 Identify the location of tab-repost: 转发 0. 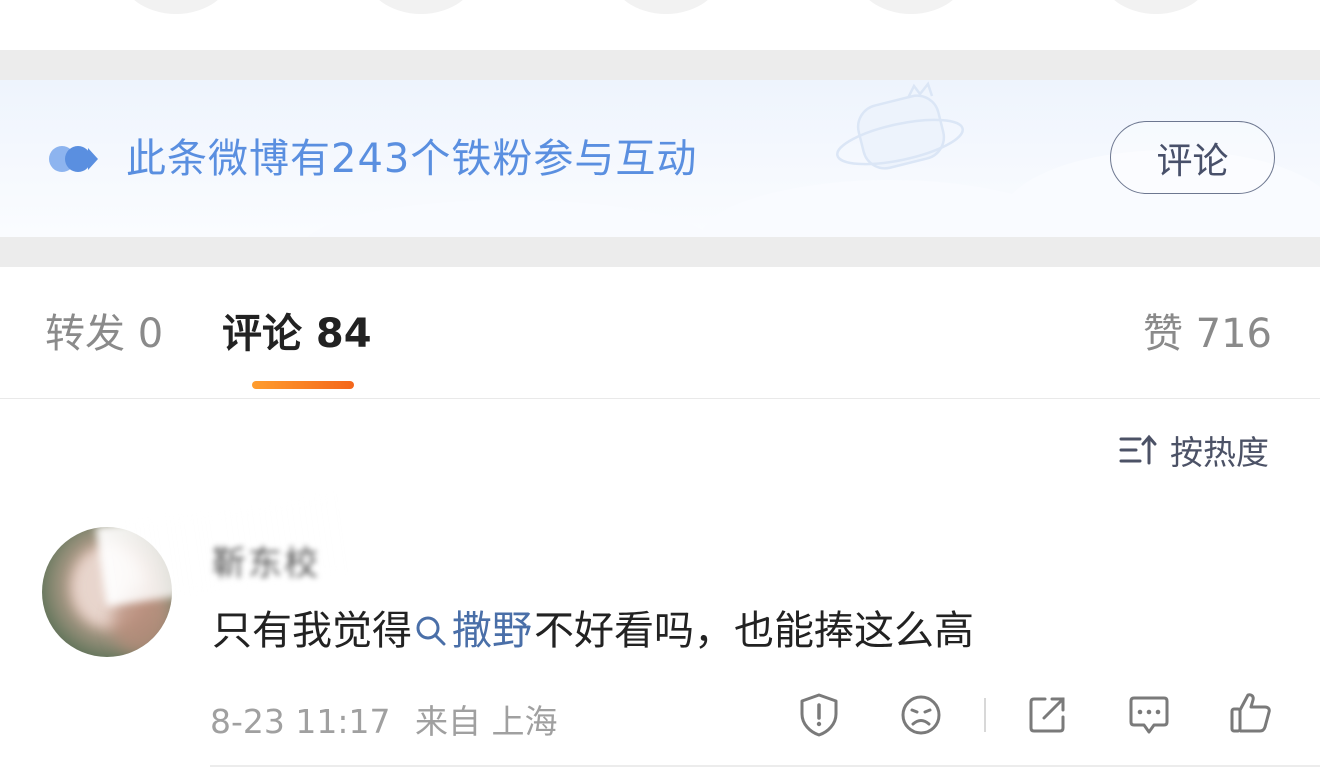
(104, 334).